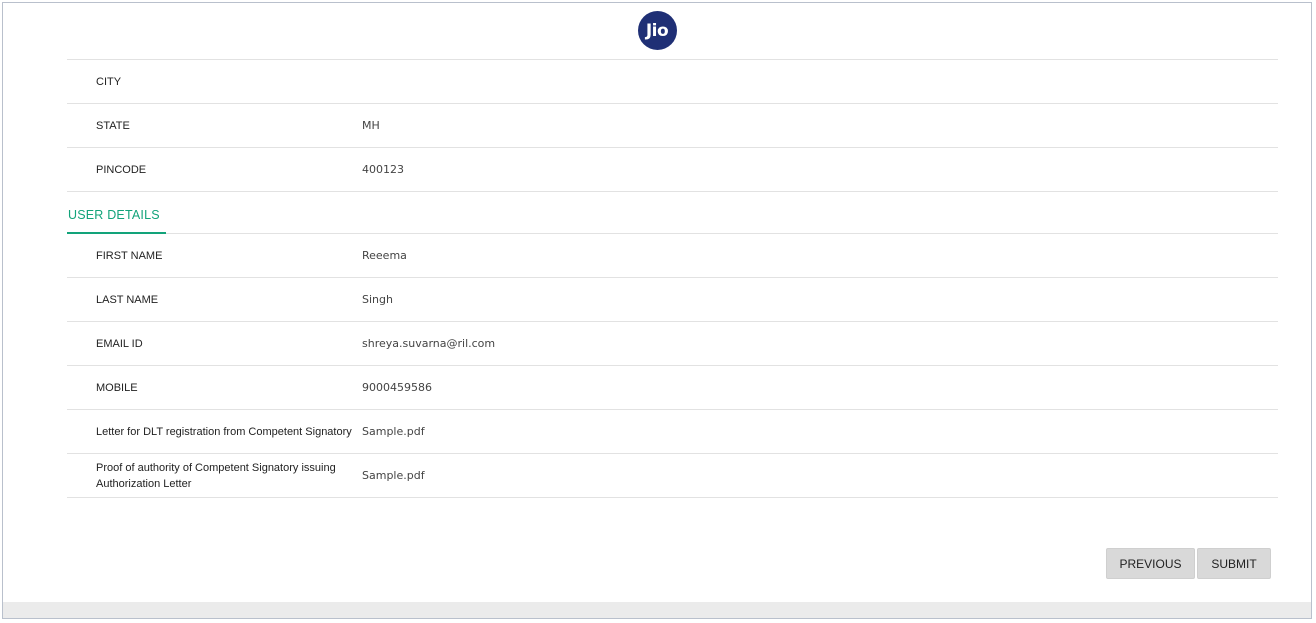 This screenshot has height=623, width=1316. Describe the element at coordinates (672, 169) in the screenshot. I see `detail-row-pincode: PINCODE 400123` at that location.